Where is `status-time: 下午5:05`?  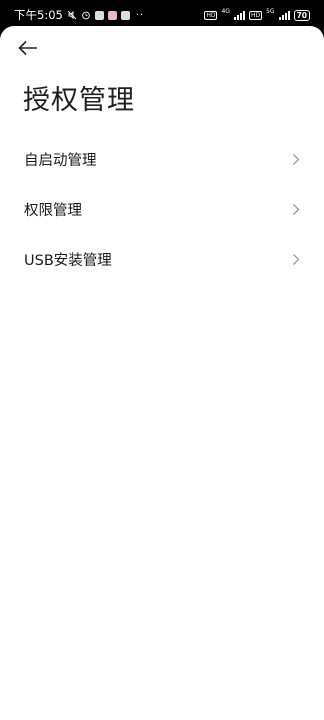 status-time: 下午5:05 is located at coordinates (38, 15).